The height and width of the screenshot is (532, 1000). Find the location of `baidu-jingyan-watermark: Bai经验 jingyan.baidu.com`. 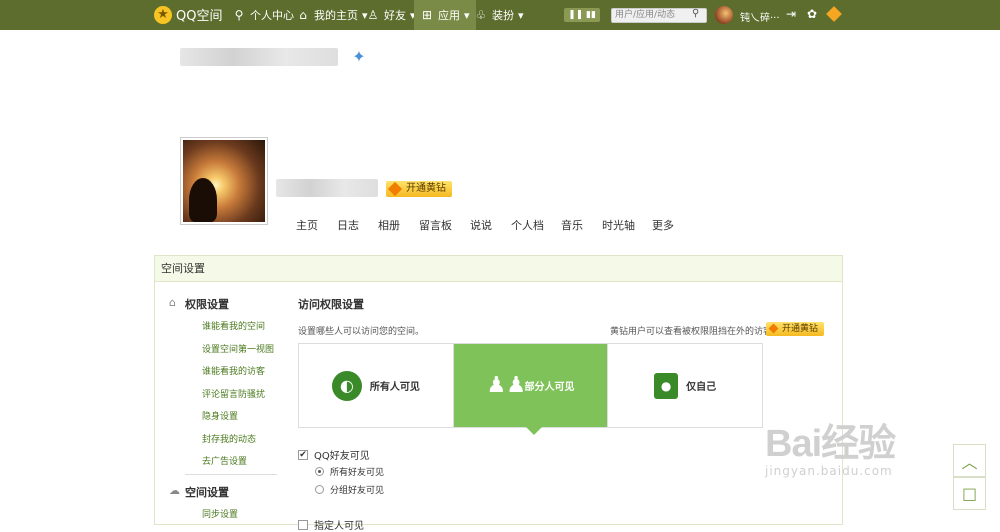

baidu-jingyan-watermark: Bai经验 jingyan.baidu.com is located at coordinates (830, 445).